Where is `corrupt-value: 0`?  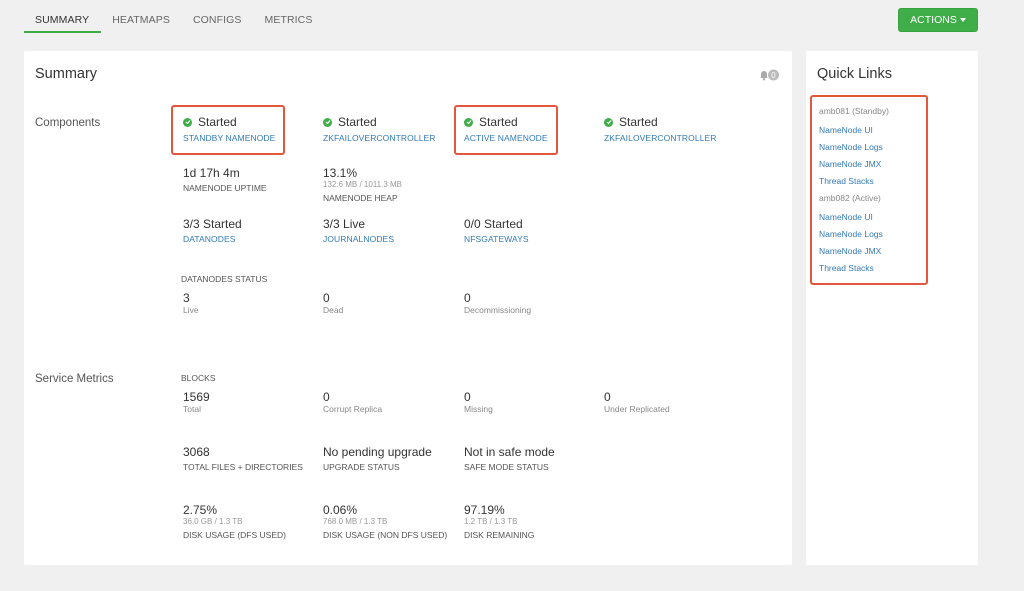 corrupt-value: 0 is located at coordinates (326, 397).